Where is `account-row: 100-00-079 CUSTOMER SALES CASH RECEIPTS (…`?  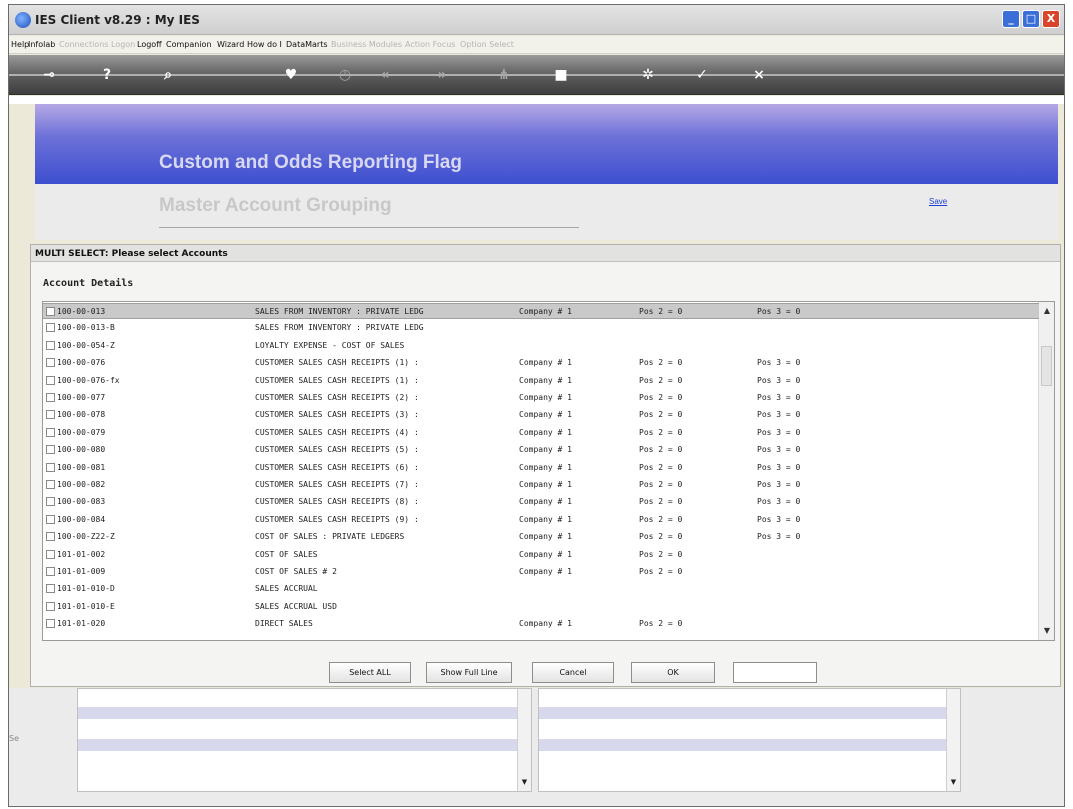
account-row: 100-00-079 CUSTOMER SALES CASH RECEIPTS (… is located at coordinates (541, 433).